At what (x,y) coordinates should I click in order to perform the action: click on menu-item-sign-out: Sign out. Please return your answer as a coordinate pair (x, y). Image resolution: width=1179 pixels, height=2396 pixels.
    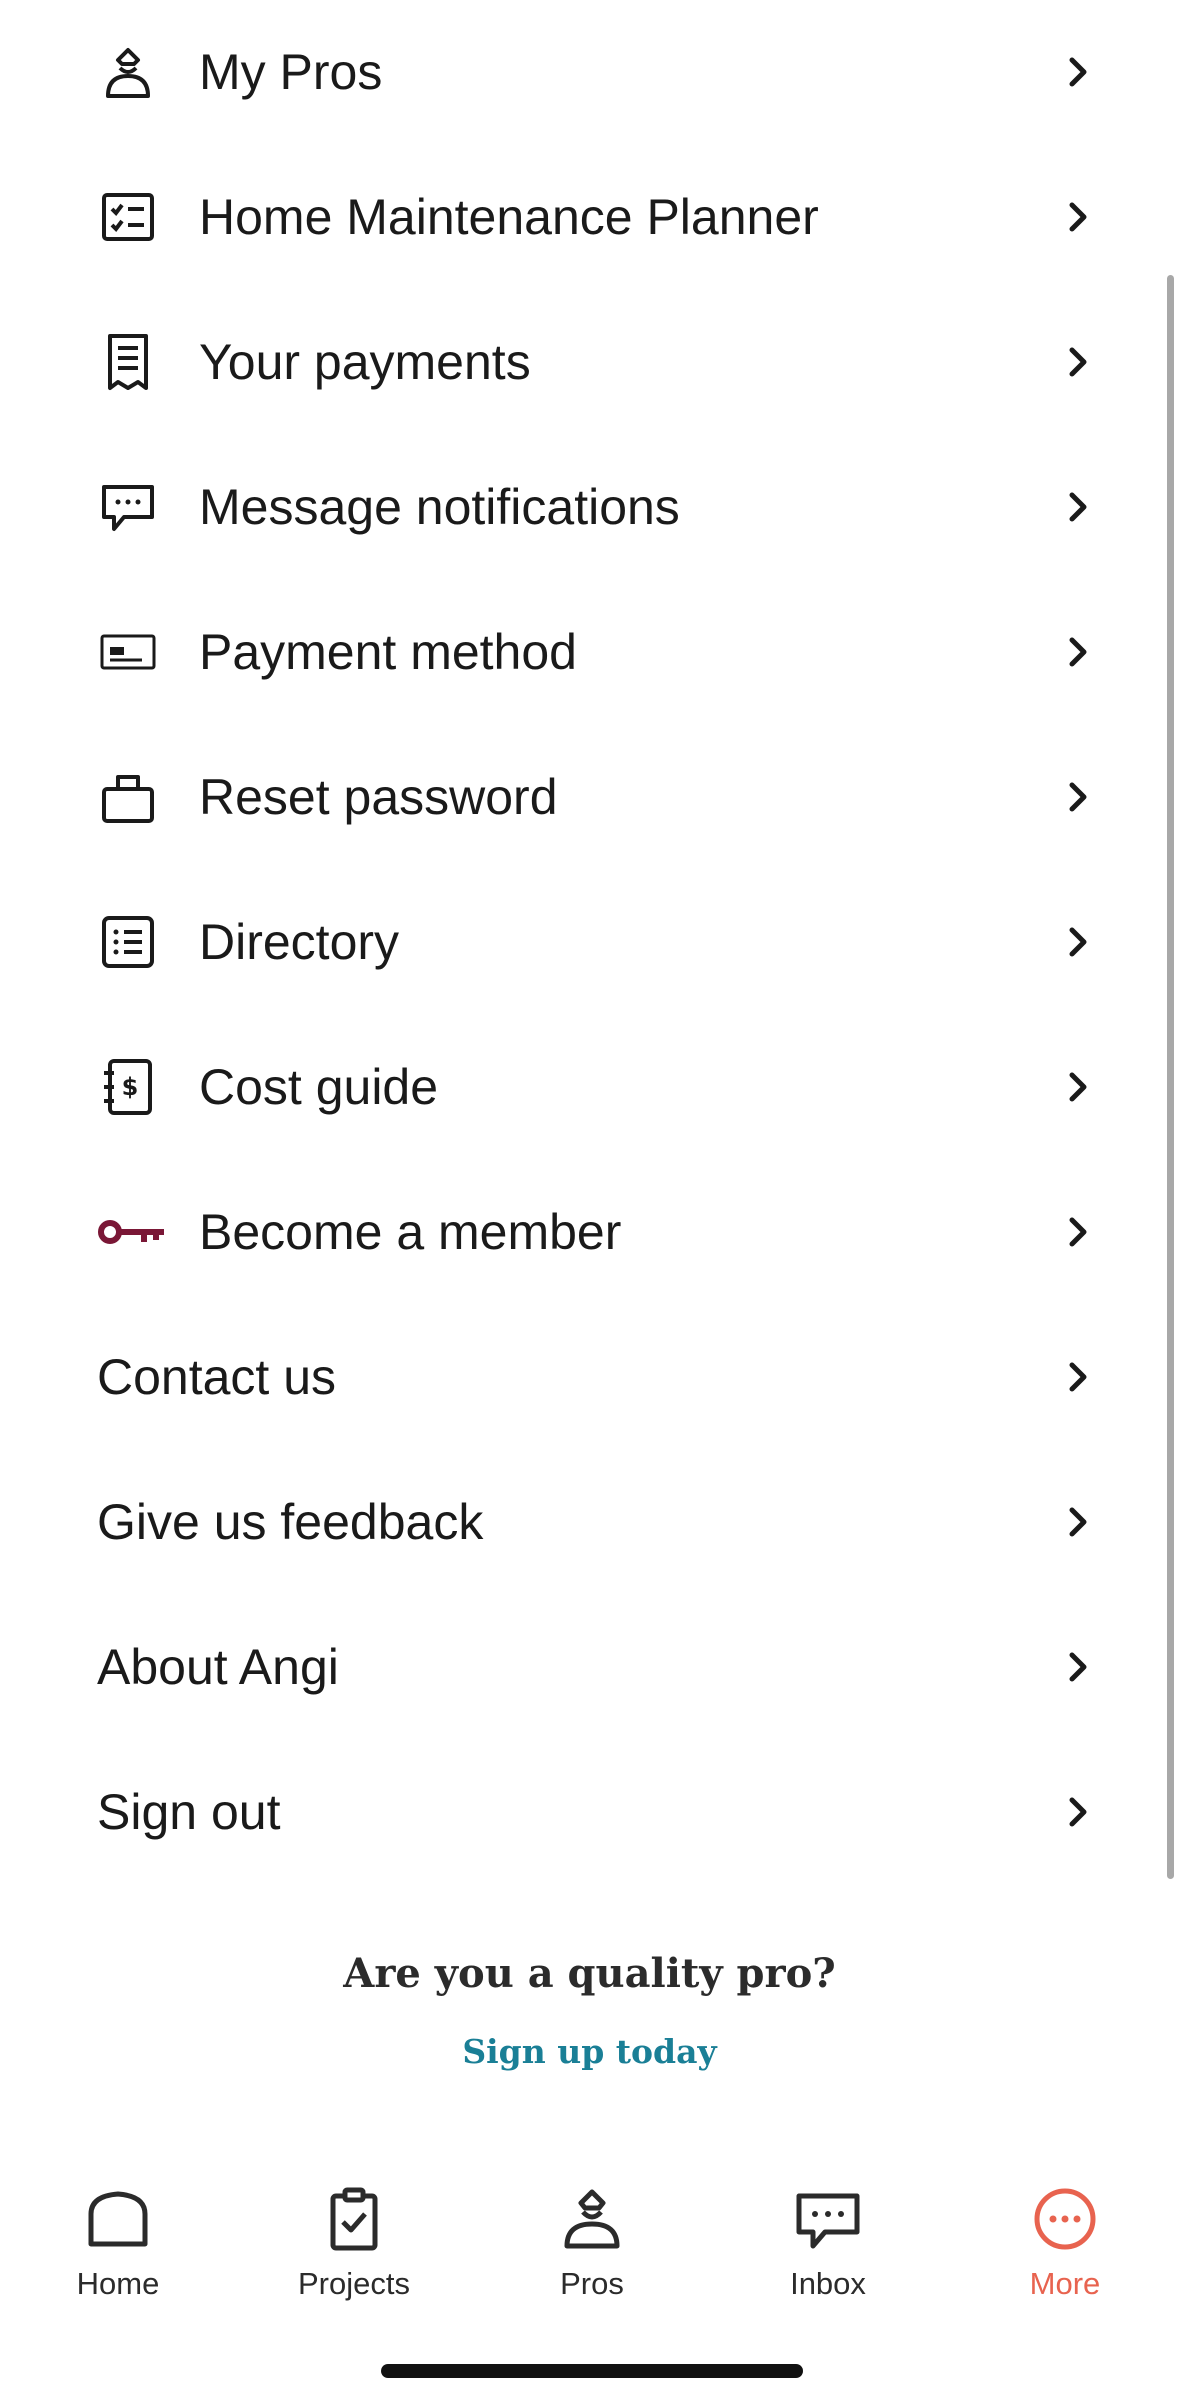
    Looking at the image, I should click on (589, 1812).